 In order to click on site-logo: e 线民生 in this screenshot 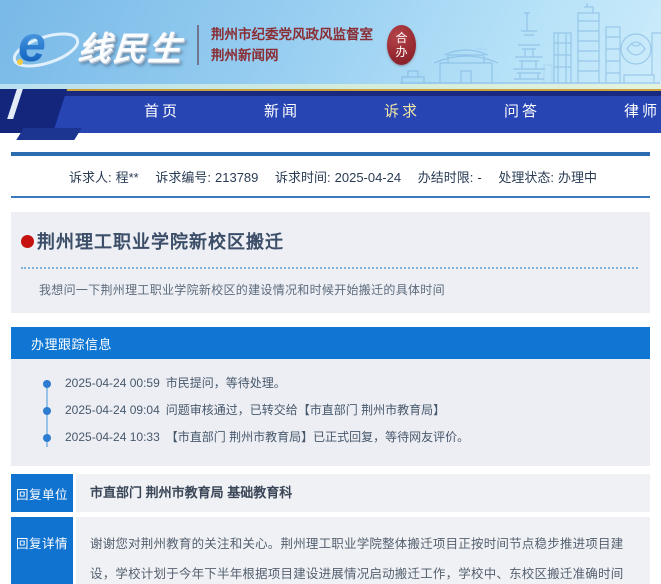, I will do `click(98, 44)`.